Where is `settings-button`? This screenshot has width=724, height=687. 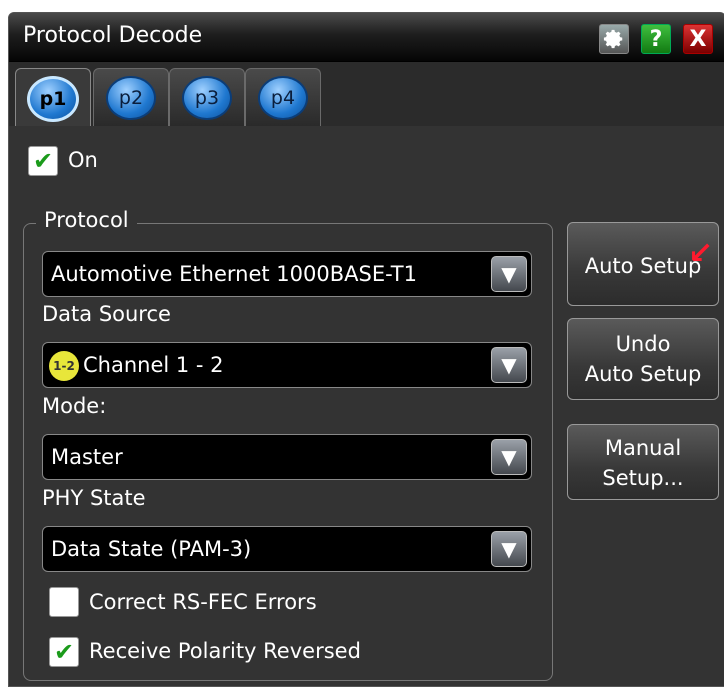
settings-button is located at coordinates (614, 39).